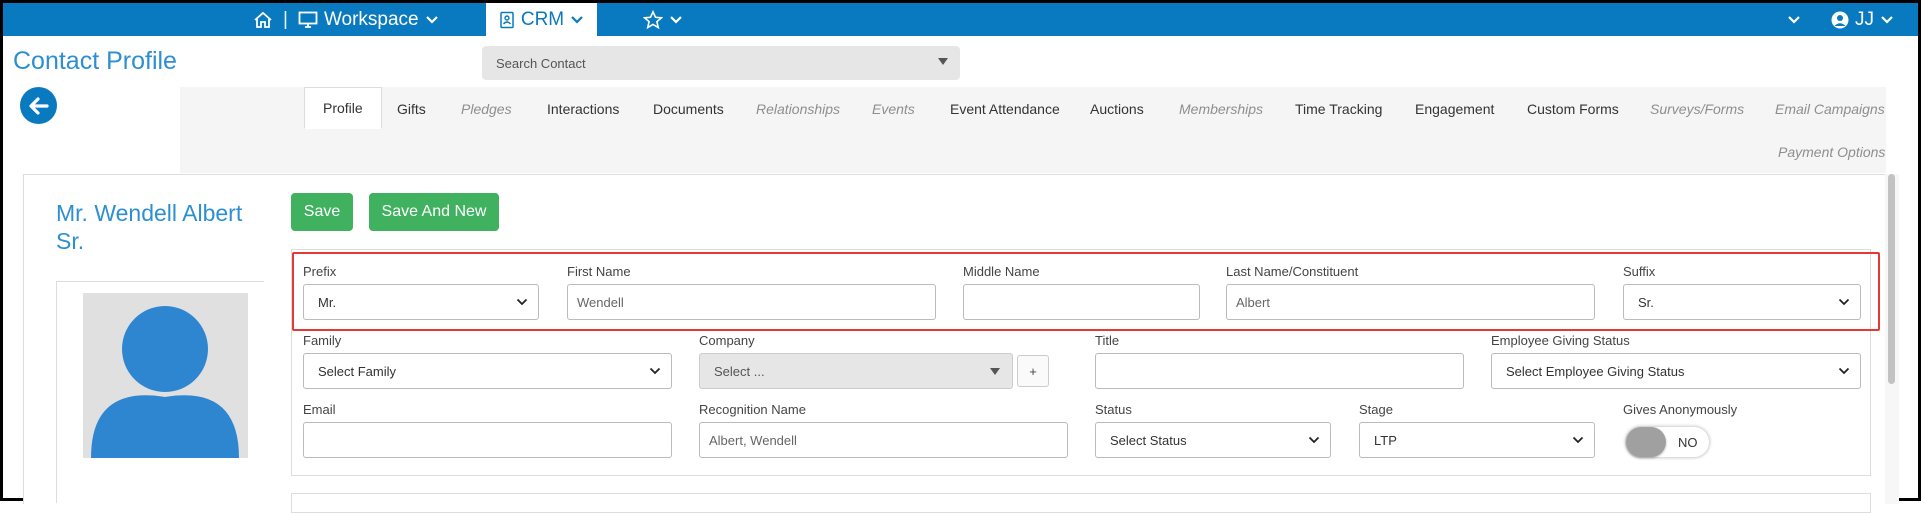  What do you see at coordinates (1117, 109) in the screenshot?
I see `tab-auctions: Auctions` at bounding box center [1117, 109].